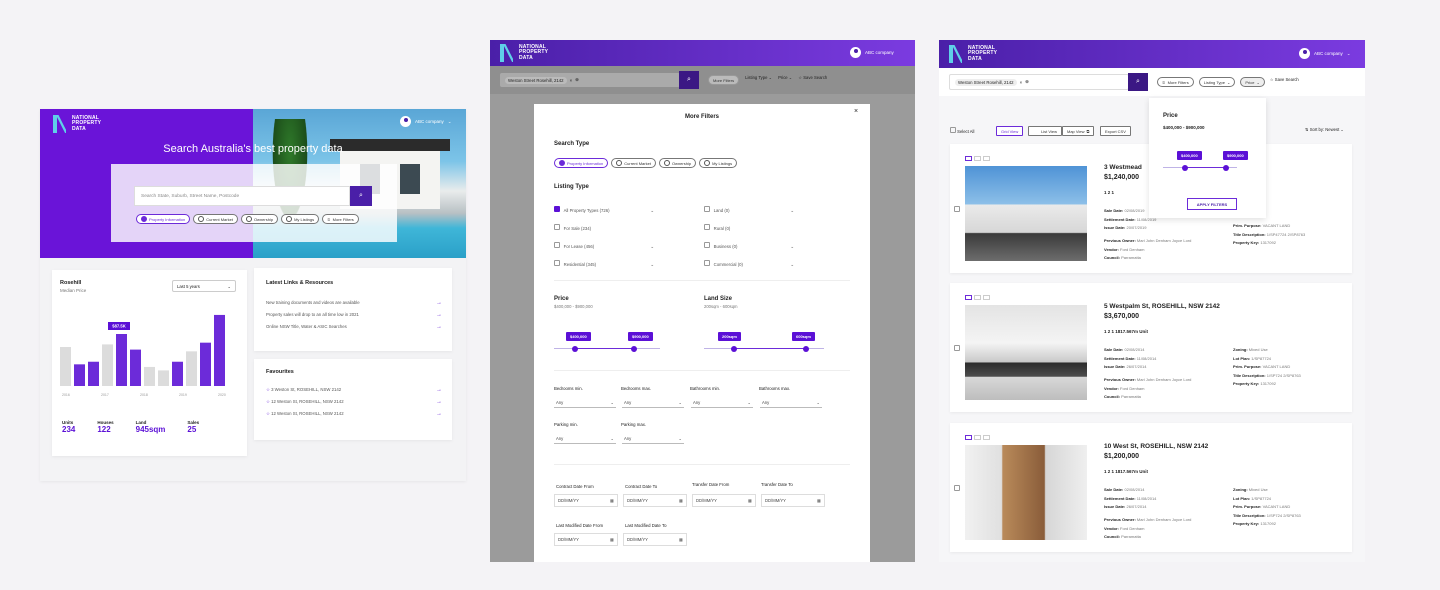 The image size is (1440, 590). What do you see at coordinates (1115, 131) in the screenshot?
I see `export-csv-button: Export CSV` at bounding box center [1115, 131].